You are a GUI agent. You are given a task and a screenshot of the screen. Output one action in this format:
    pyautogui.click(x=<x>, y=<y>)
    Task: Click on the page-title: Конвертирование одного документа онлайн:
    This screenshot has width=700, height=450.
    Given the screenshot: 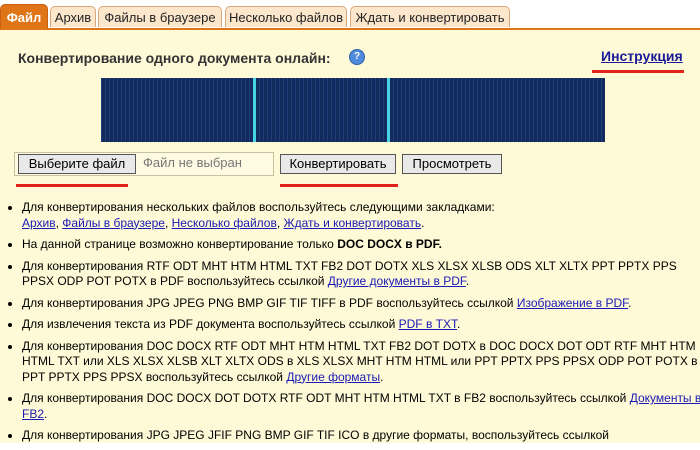 What is the action you would take?
    pyautogui.click(x=174, y=58)
    